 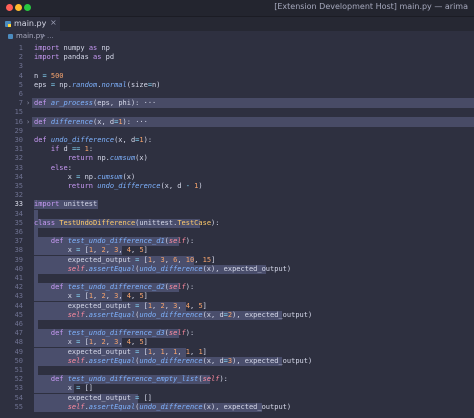 I want to click on code-token: d, so click(x=65, y=149).